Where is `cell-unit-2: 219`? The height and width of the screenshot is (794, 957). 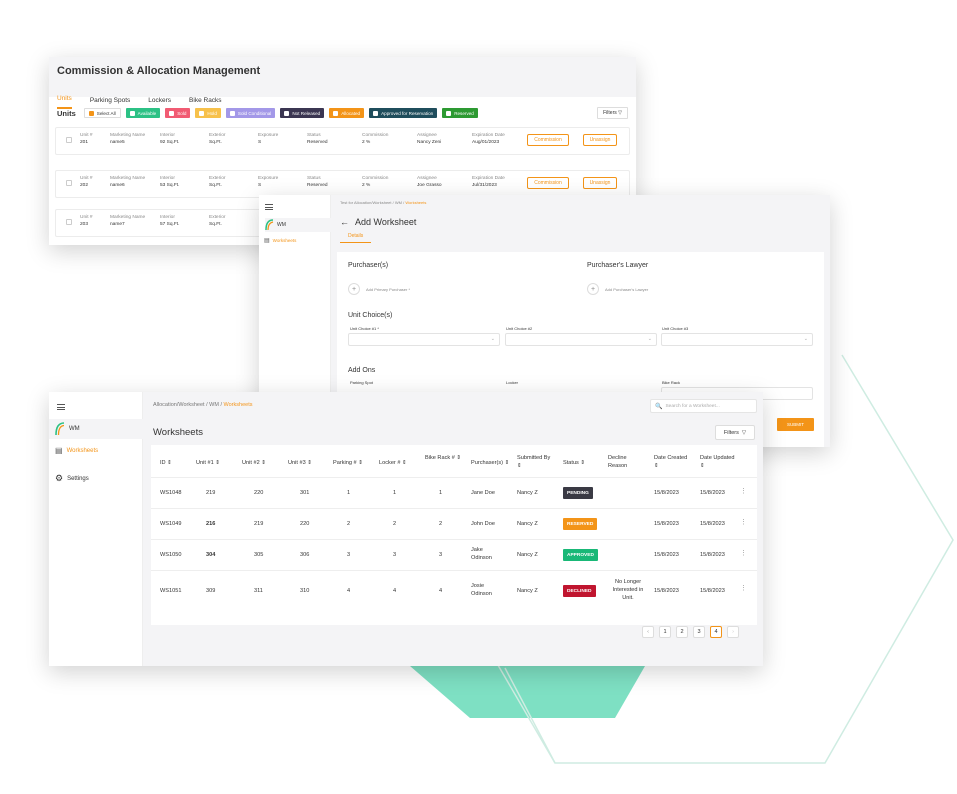 cell-unit-2: 219 is located at coordinates (259, 524).